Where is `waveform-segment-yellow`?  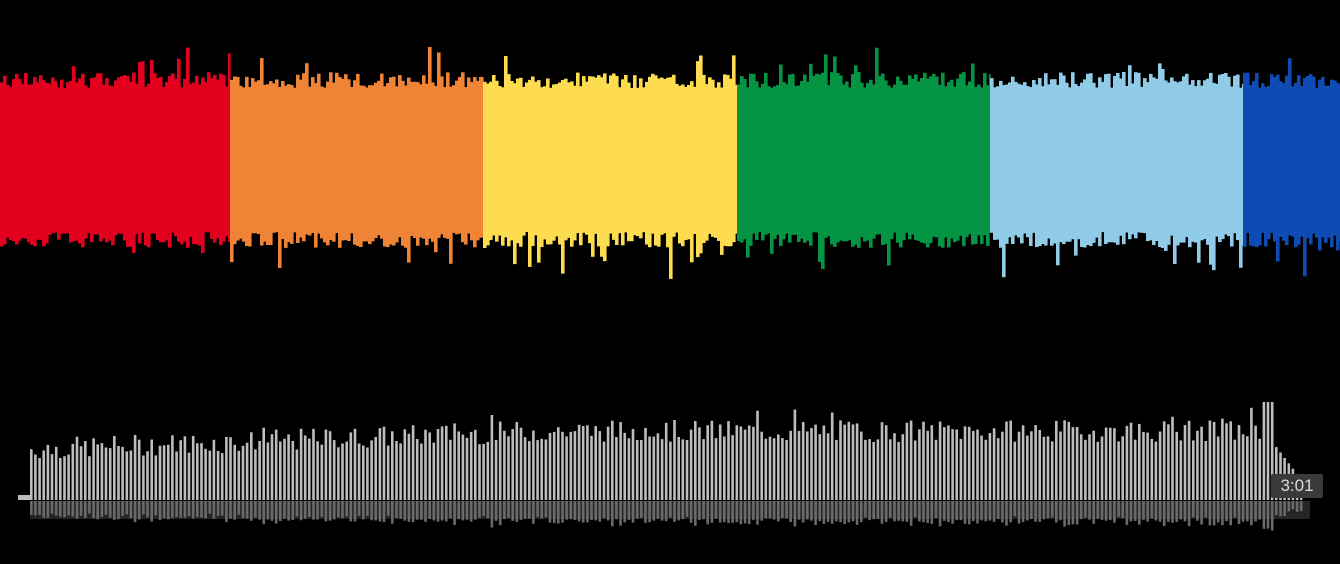
waveform-segment-yellow is located at coordinates (610, 167).